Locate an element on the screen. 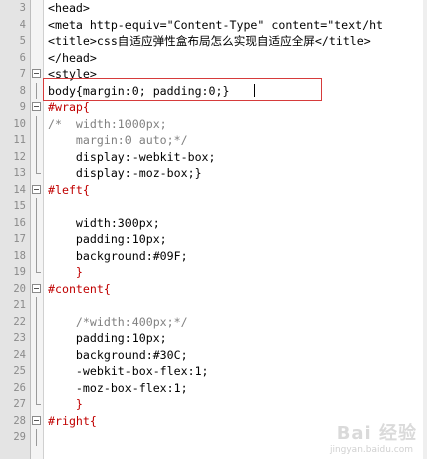 This screenshot has width=427, height=459. code-line: 26 -moz-box-flex:1; is located at coordinates (213, 388).